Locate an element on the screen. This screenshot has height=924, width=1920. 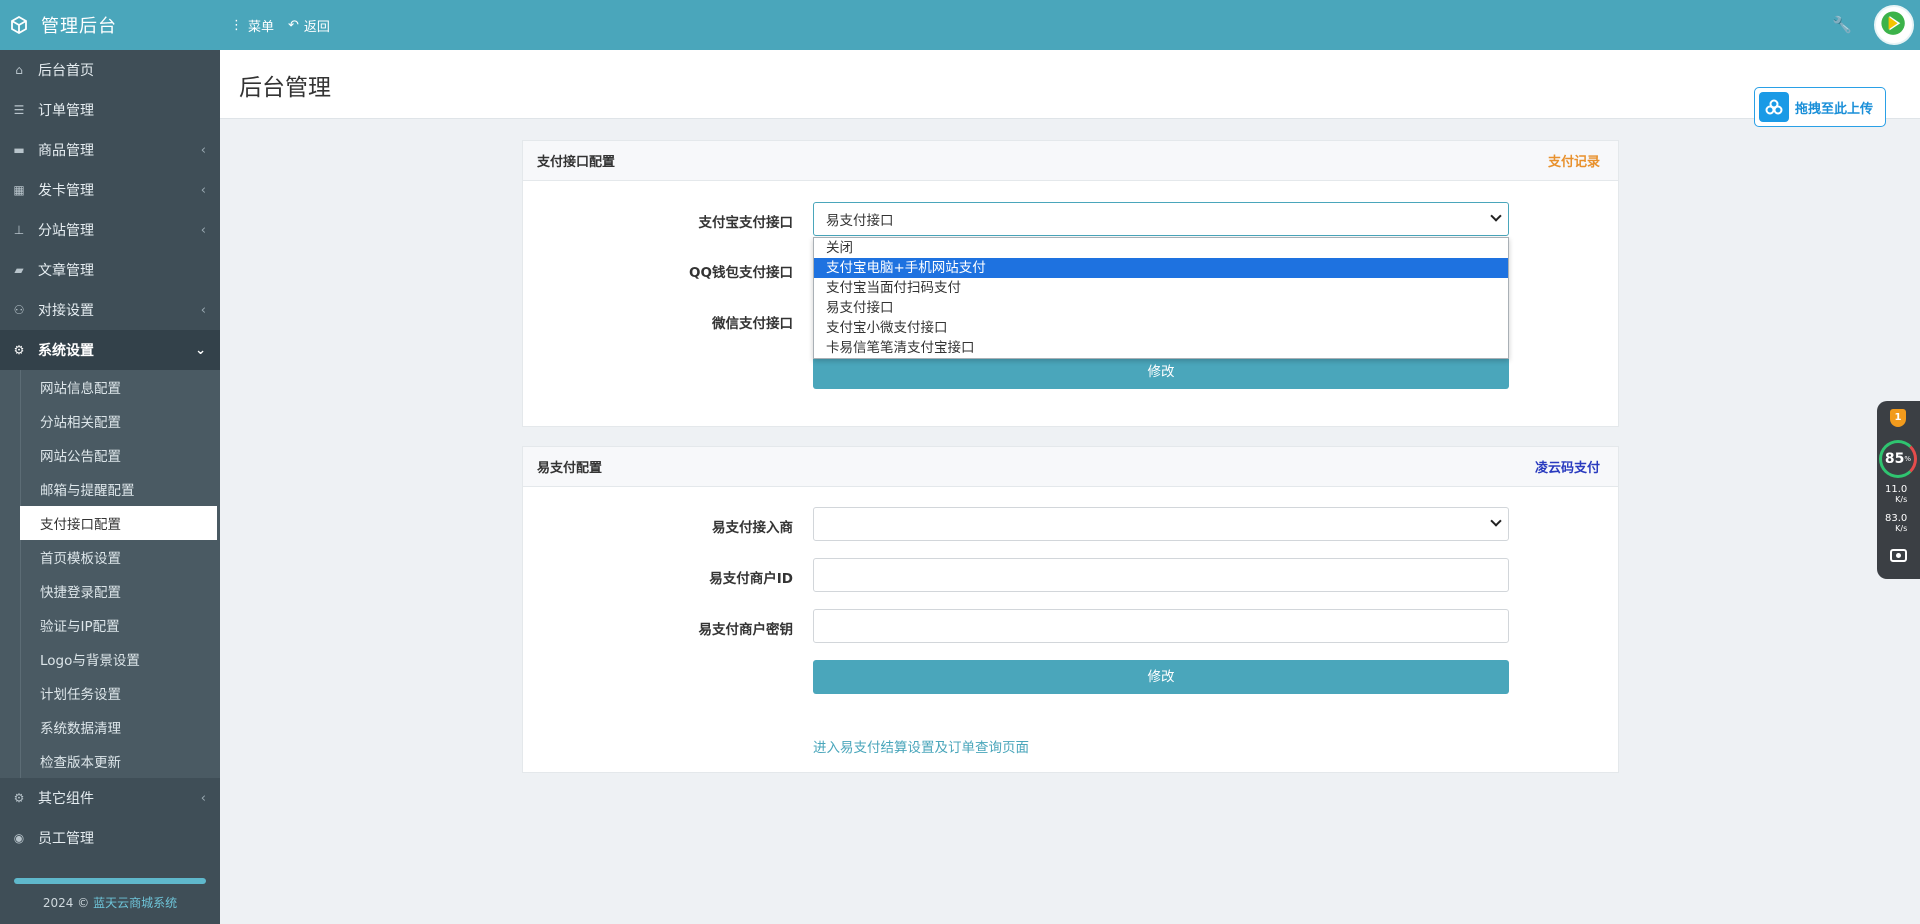
sidebar-subitem: 网站信息配置 is located at coordinates (120, 387).